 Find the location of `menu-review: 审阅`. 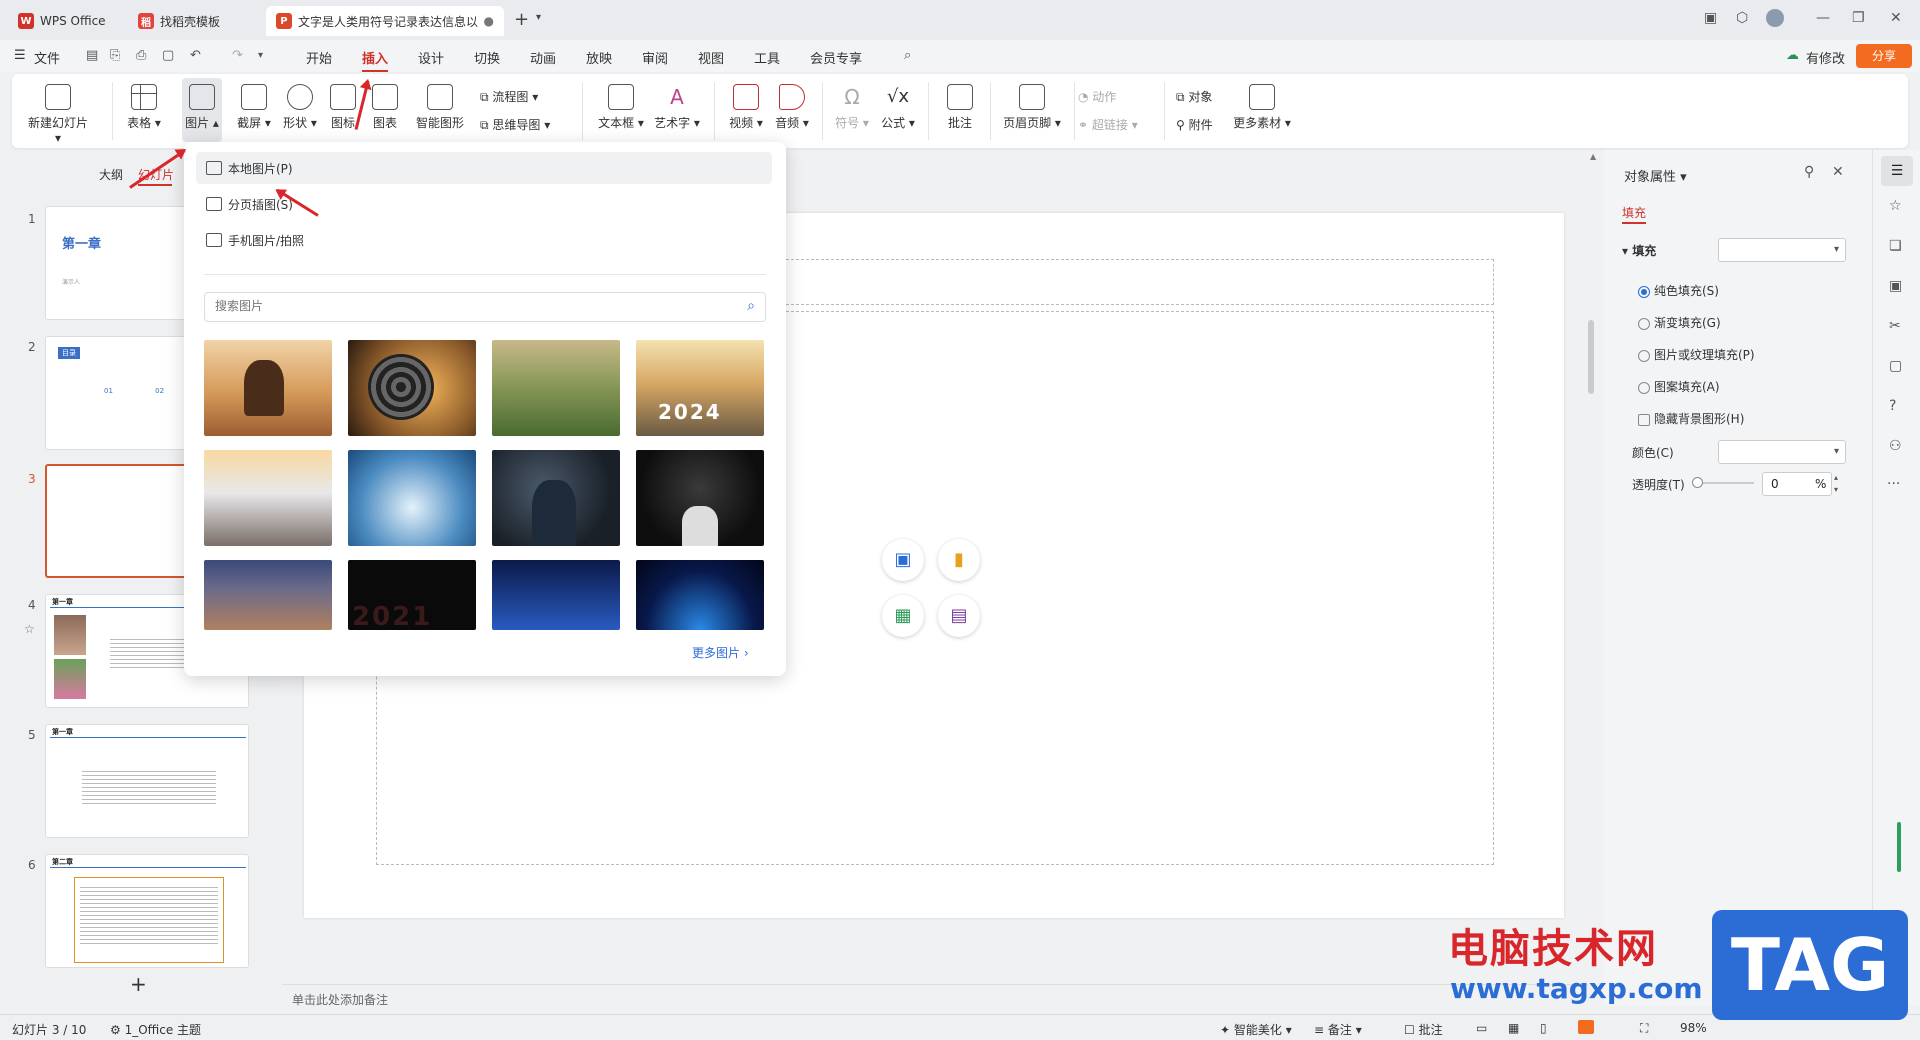

menu-review: 审阅 is located at coordinates (655, 57).